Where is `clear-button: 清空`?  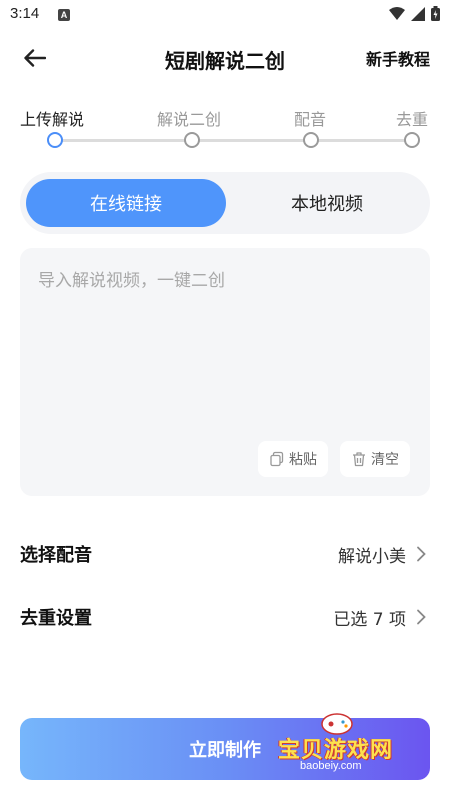 clear-button: 清空 is located at coordinates (375, 459).